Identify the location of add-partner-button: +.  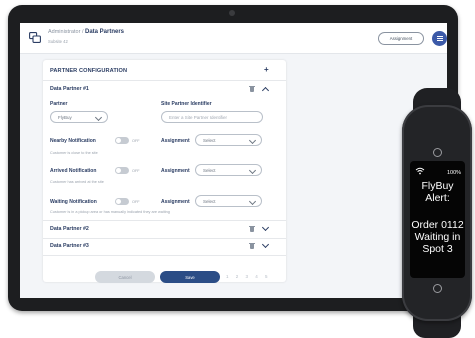
(266, 69).